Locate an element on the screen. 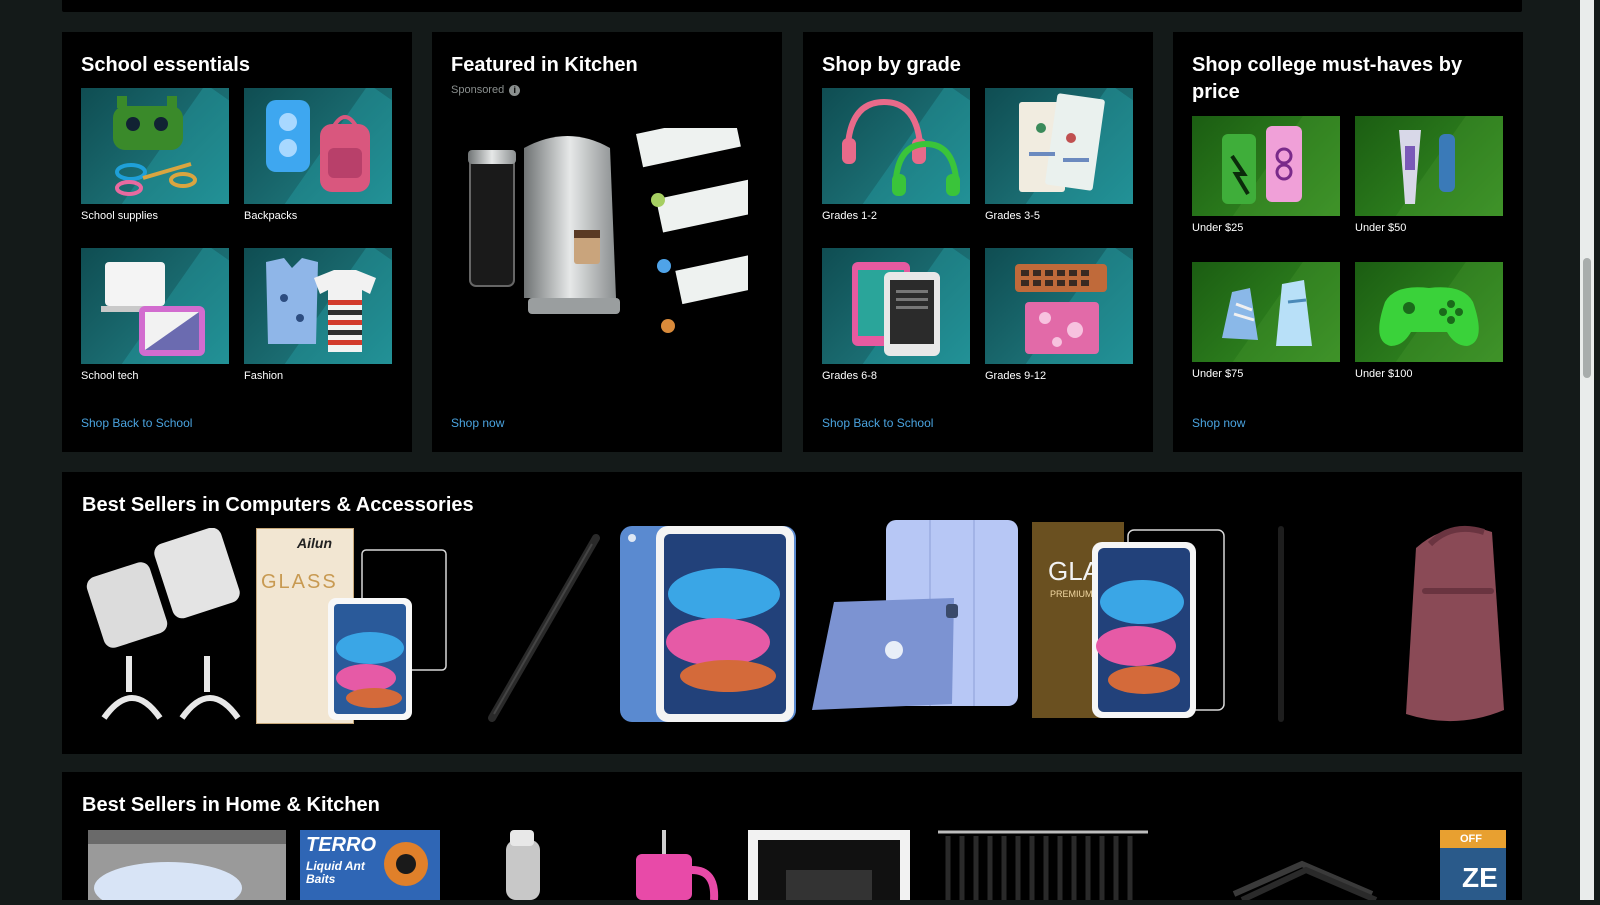 The height and width of the screenshot is (905, 1600). card-featured-kitchen: Featured in Kitchen Sponsored i Shop now is located at coordinates (607, 242).